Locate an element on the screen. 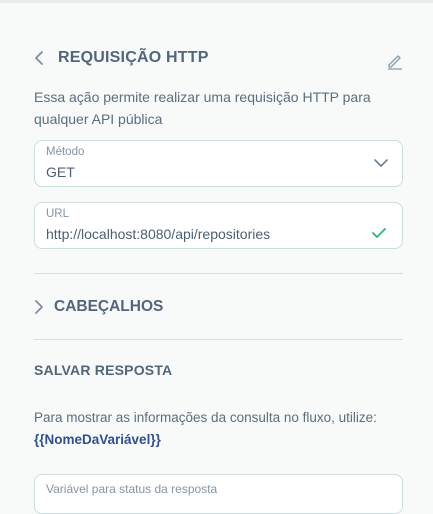 The image size is (433, 514). back-button is located at coordinates (42, 58).